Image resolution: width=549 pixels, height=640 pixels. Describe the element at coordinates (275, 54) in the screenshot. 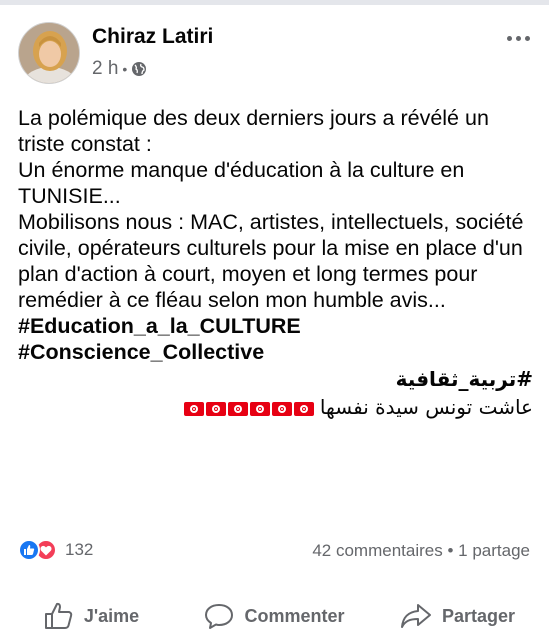

I see `post-header: Chiraz Latiri 2 h •` at that location.